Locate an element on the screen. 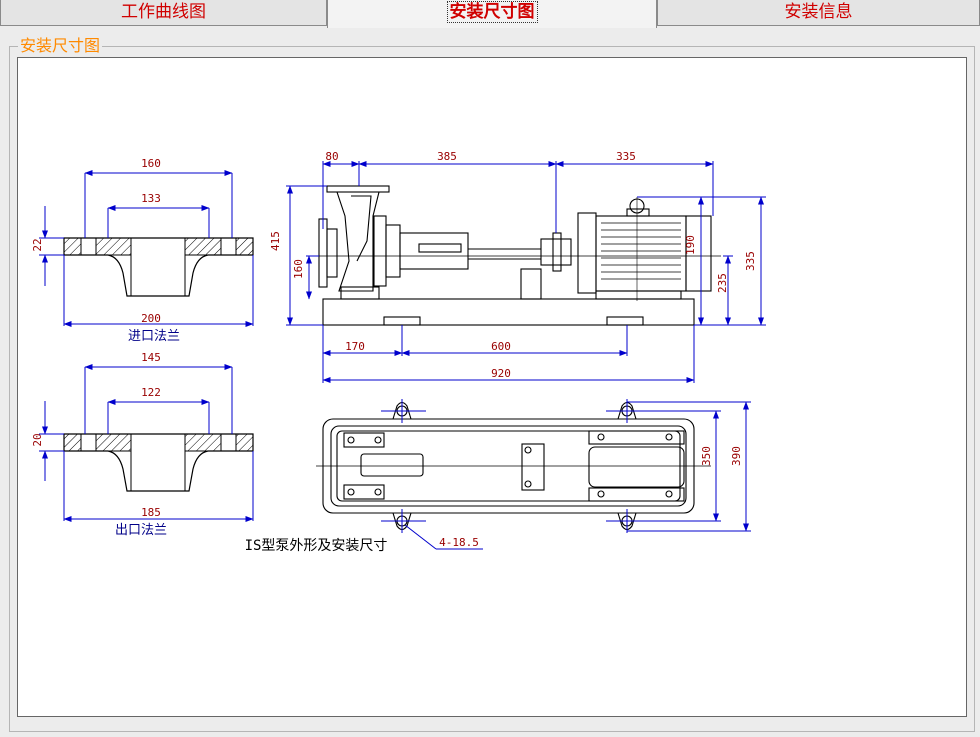 This screenshot has width=980, height=737. tab-work-curve-label: 工作曲线图 is located at coordinates (163, 12).